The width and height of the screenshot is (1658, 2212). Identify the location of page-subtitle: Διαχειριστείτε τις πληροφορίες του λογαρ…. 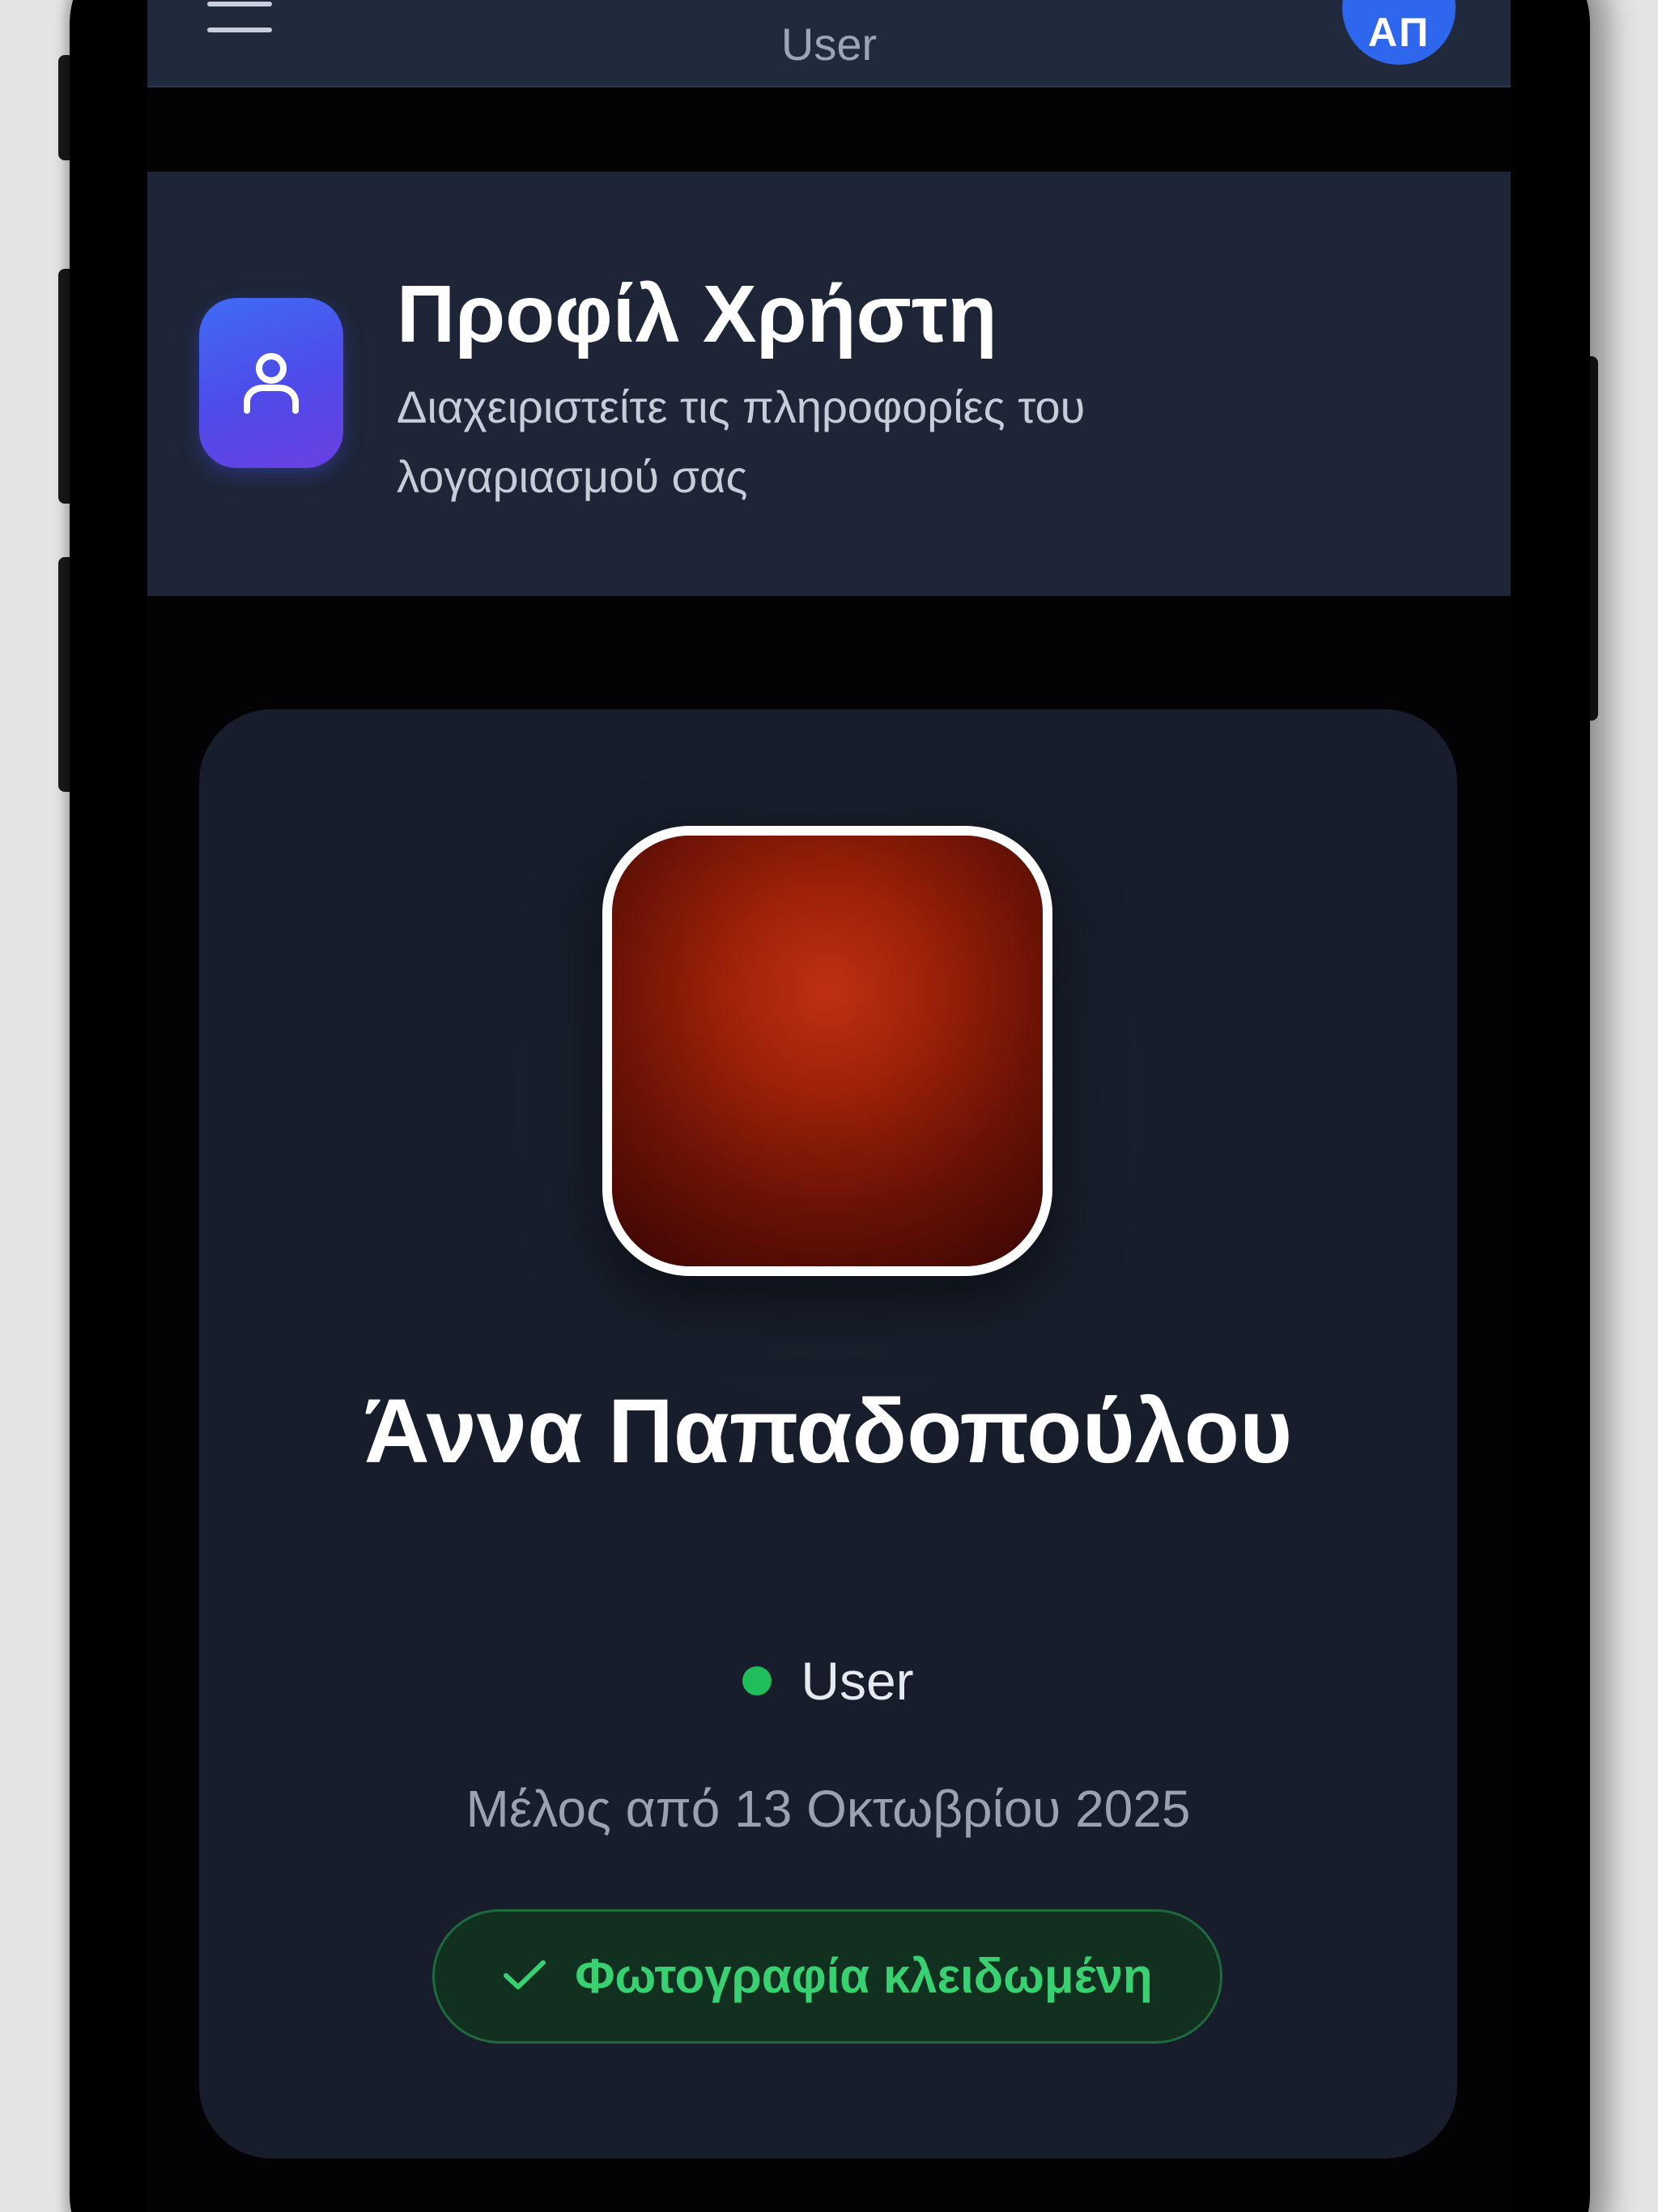
(741, 442).